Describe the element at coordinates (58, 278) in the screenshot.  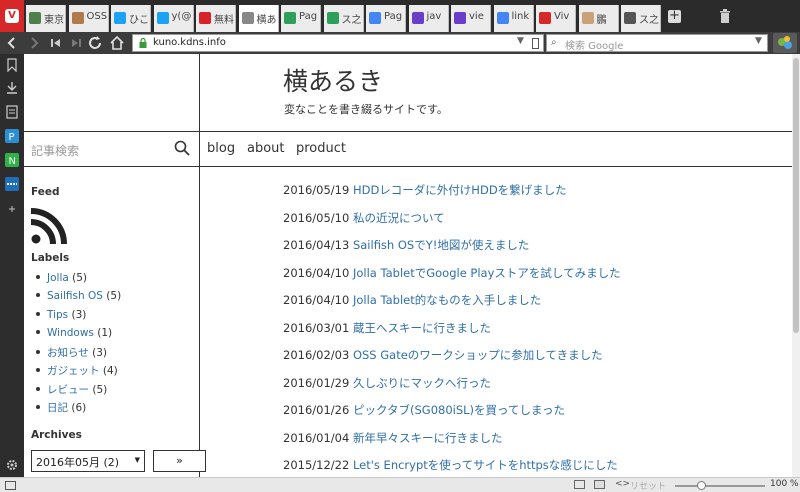
I see `label-link: Jolla` at that location.